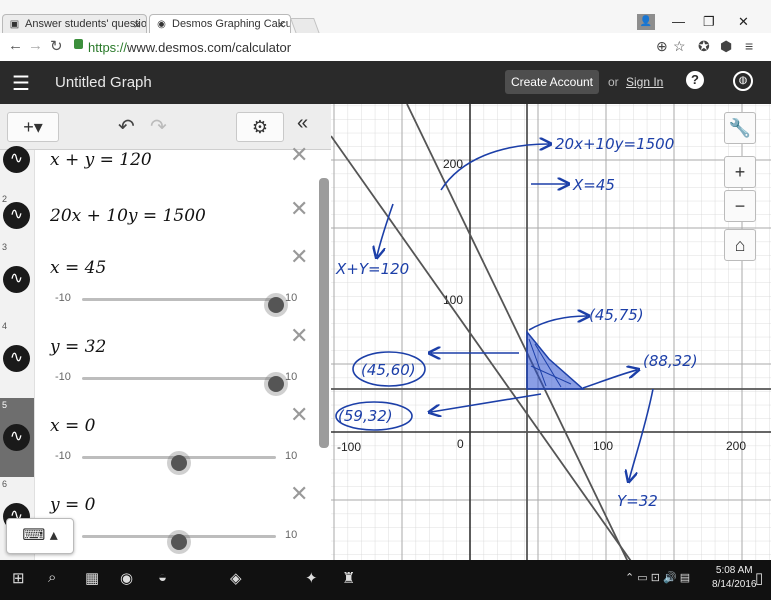 Image resolution: width=771 pixels, height=600 pixels. I want to click on zoom-icon: ⊕, so click(662, 46).